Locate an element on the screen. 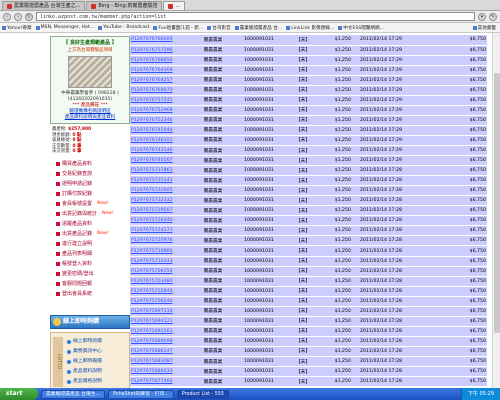 The image size is (500, 400). page-menu-icon: ▾ is located at coordinates (482, 16).